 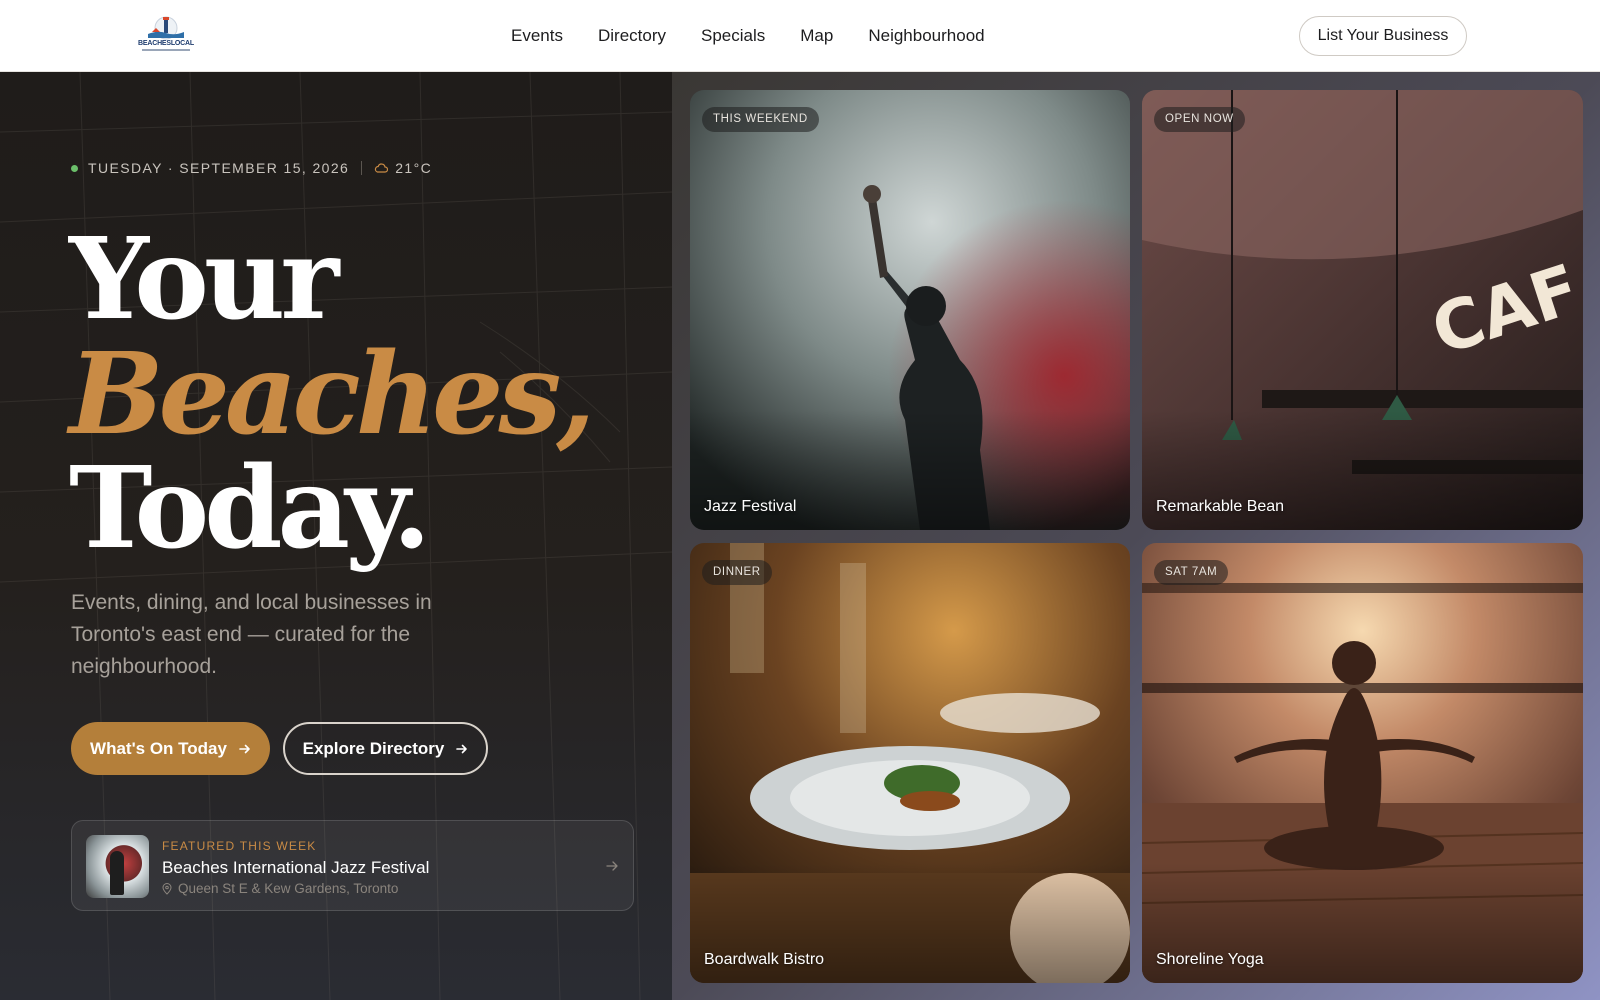 I want to click on location-pin-icon, so click(x=167, y=888).